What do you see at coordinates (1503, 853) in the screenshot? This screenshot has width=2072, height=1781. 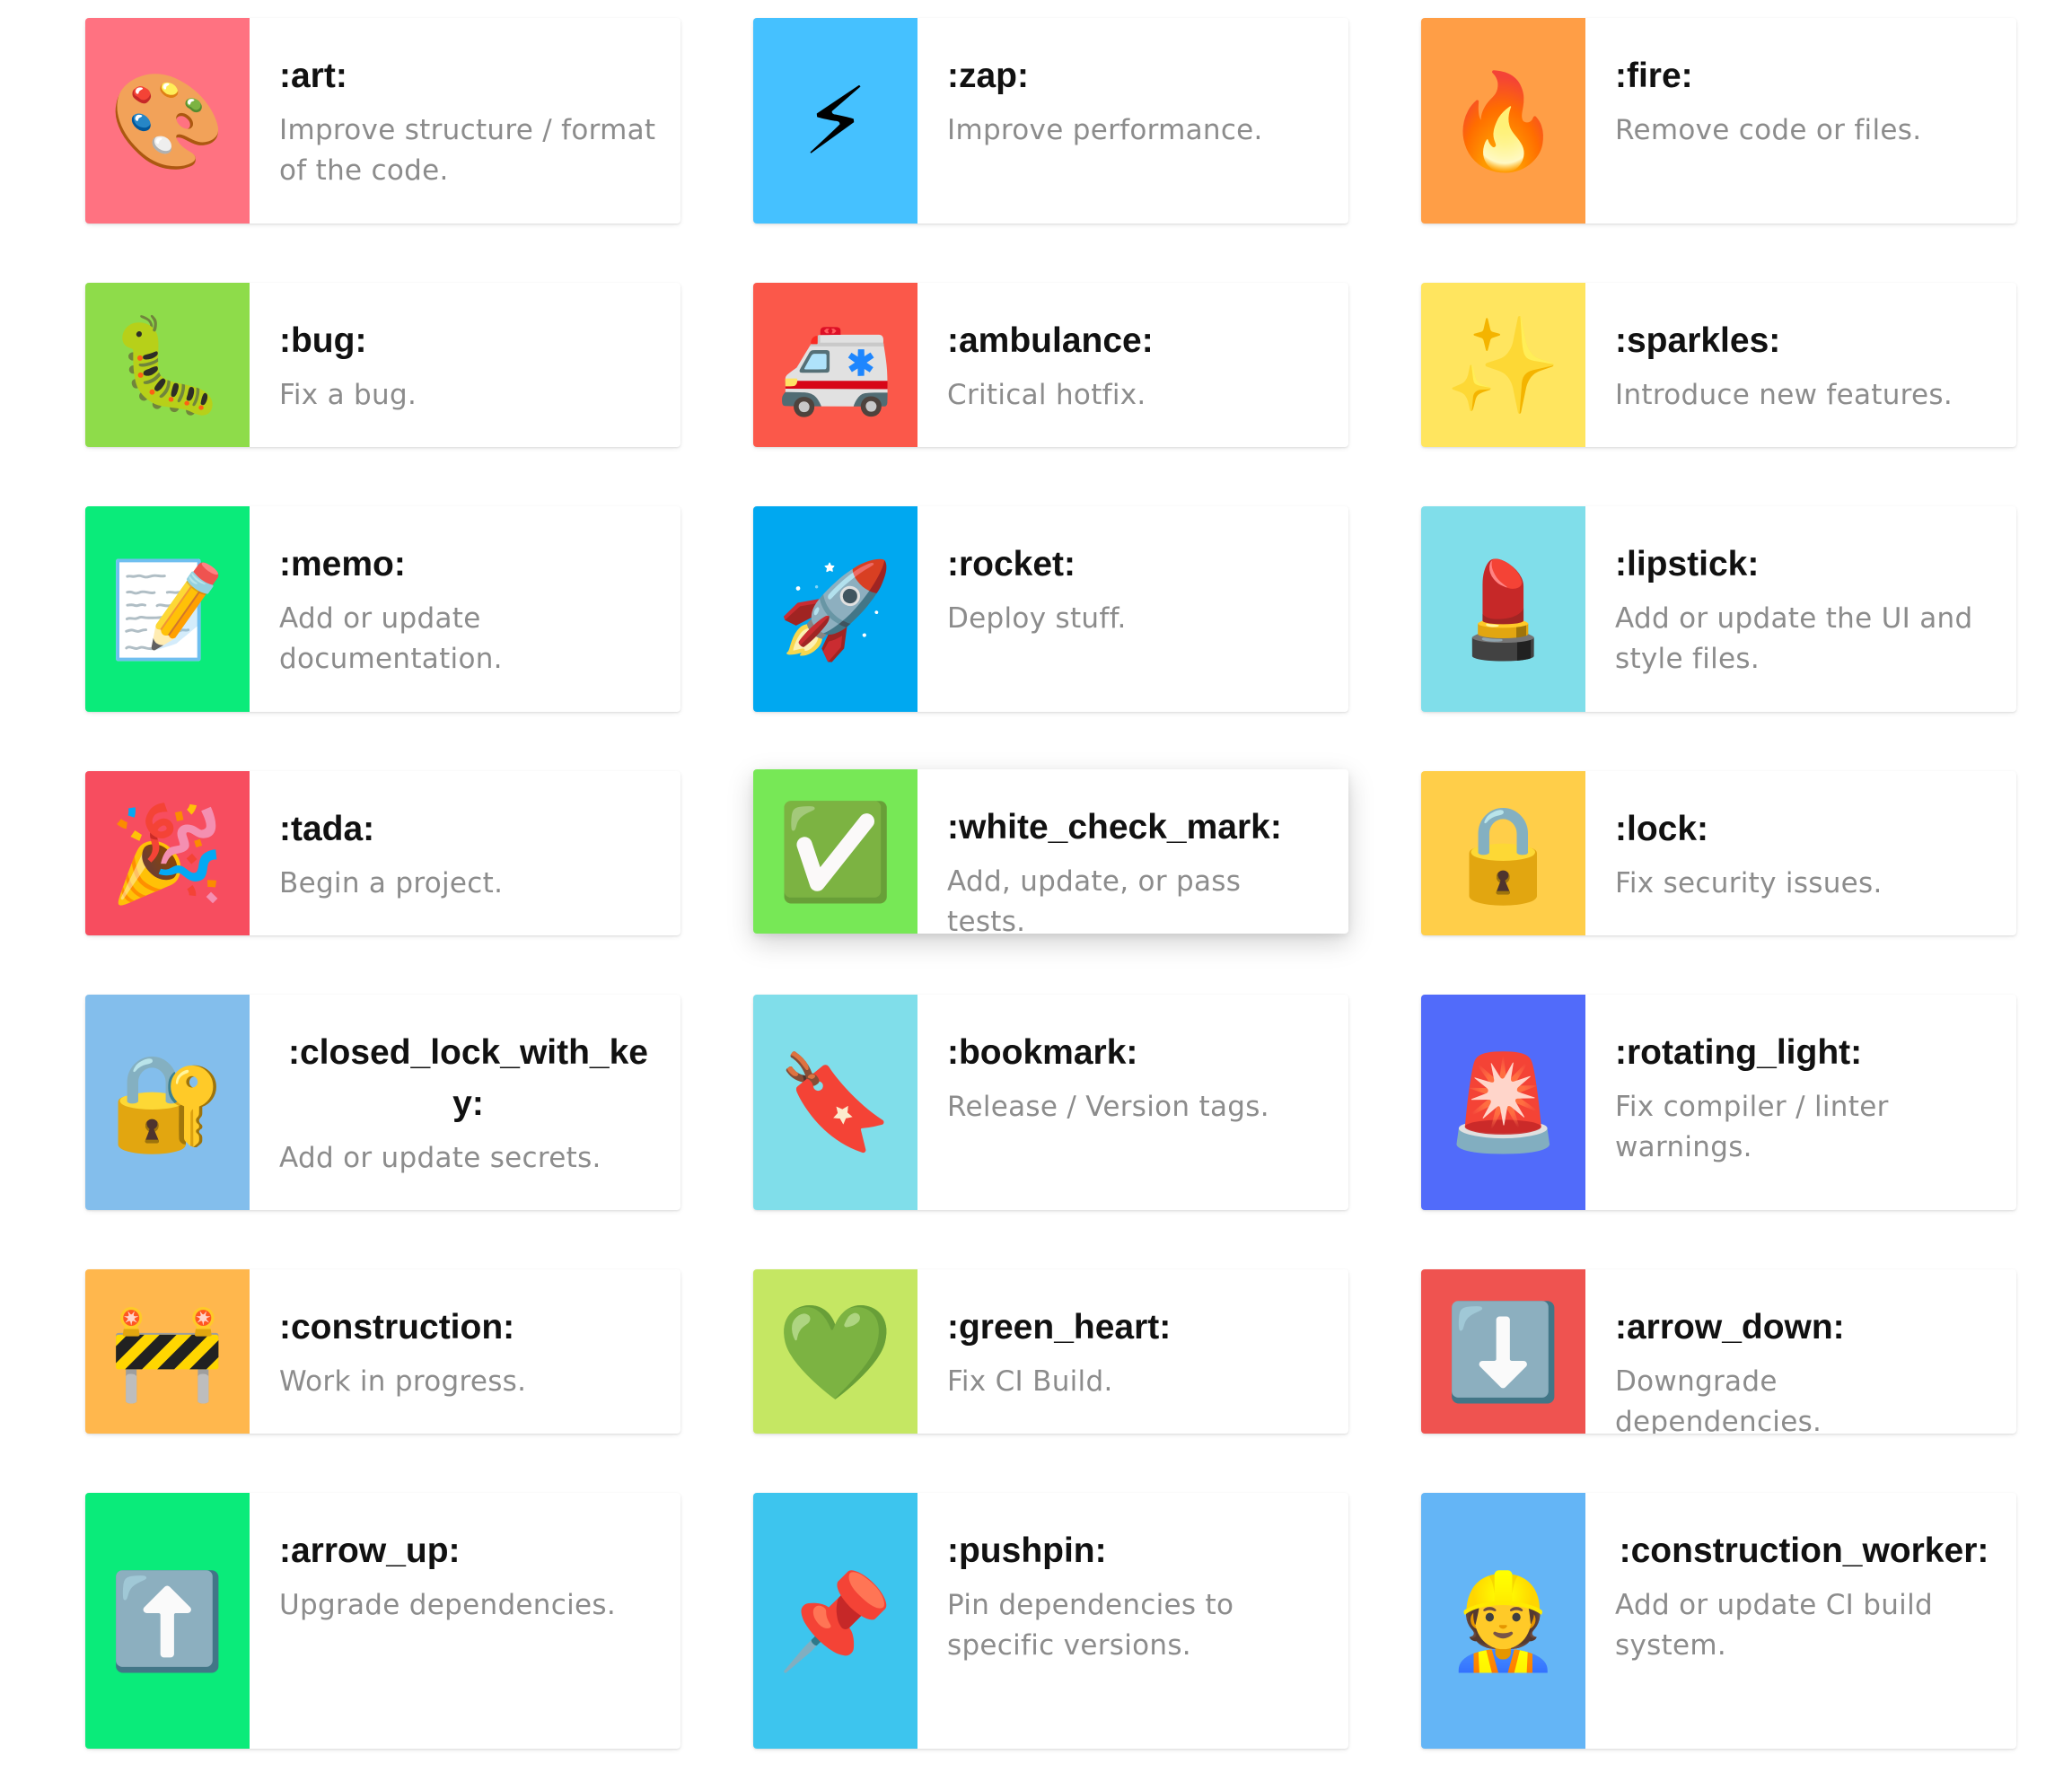 I see `lock-icon: 🔒` at bounding box center [1503, 853].